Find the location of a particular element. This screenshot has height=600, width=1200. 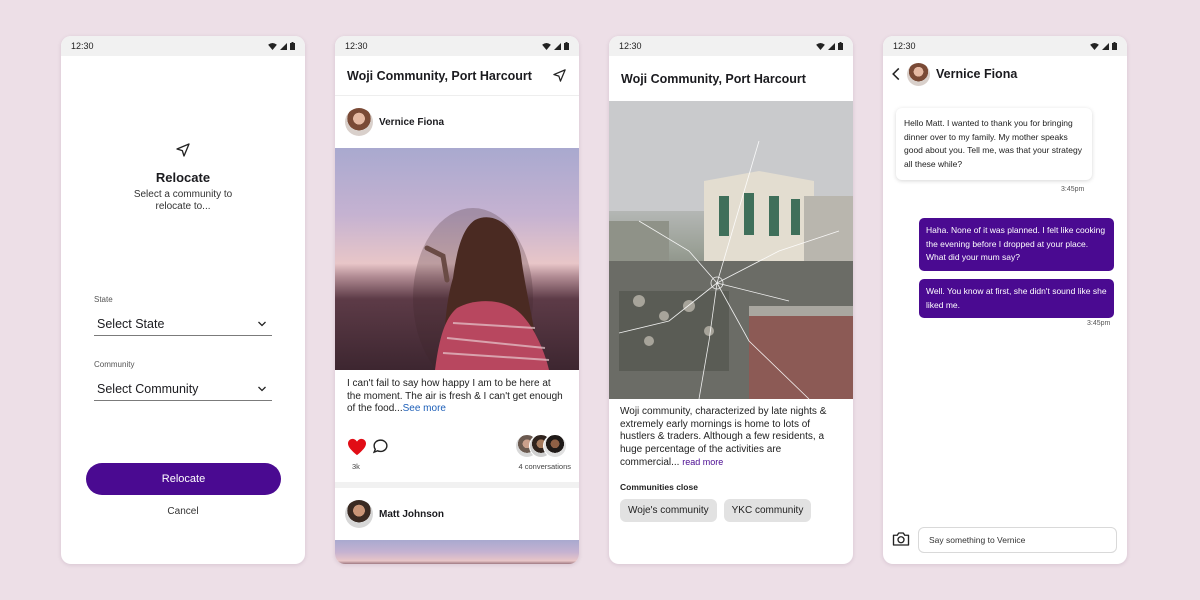

state-select-value: Select State is located at coordinates (131, 323).